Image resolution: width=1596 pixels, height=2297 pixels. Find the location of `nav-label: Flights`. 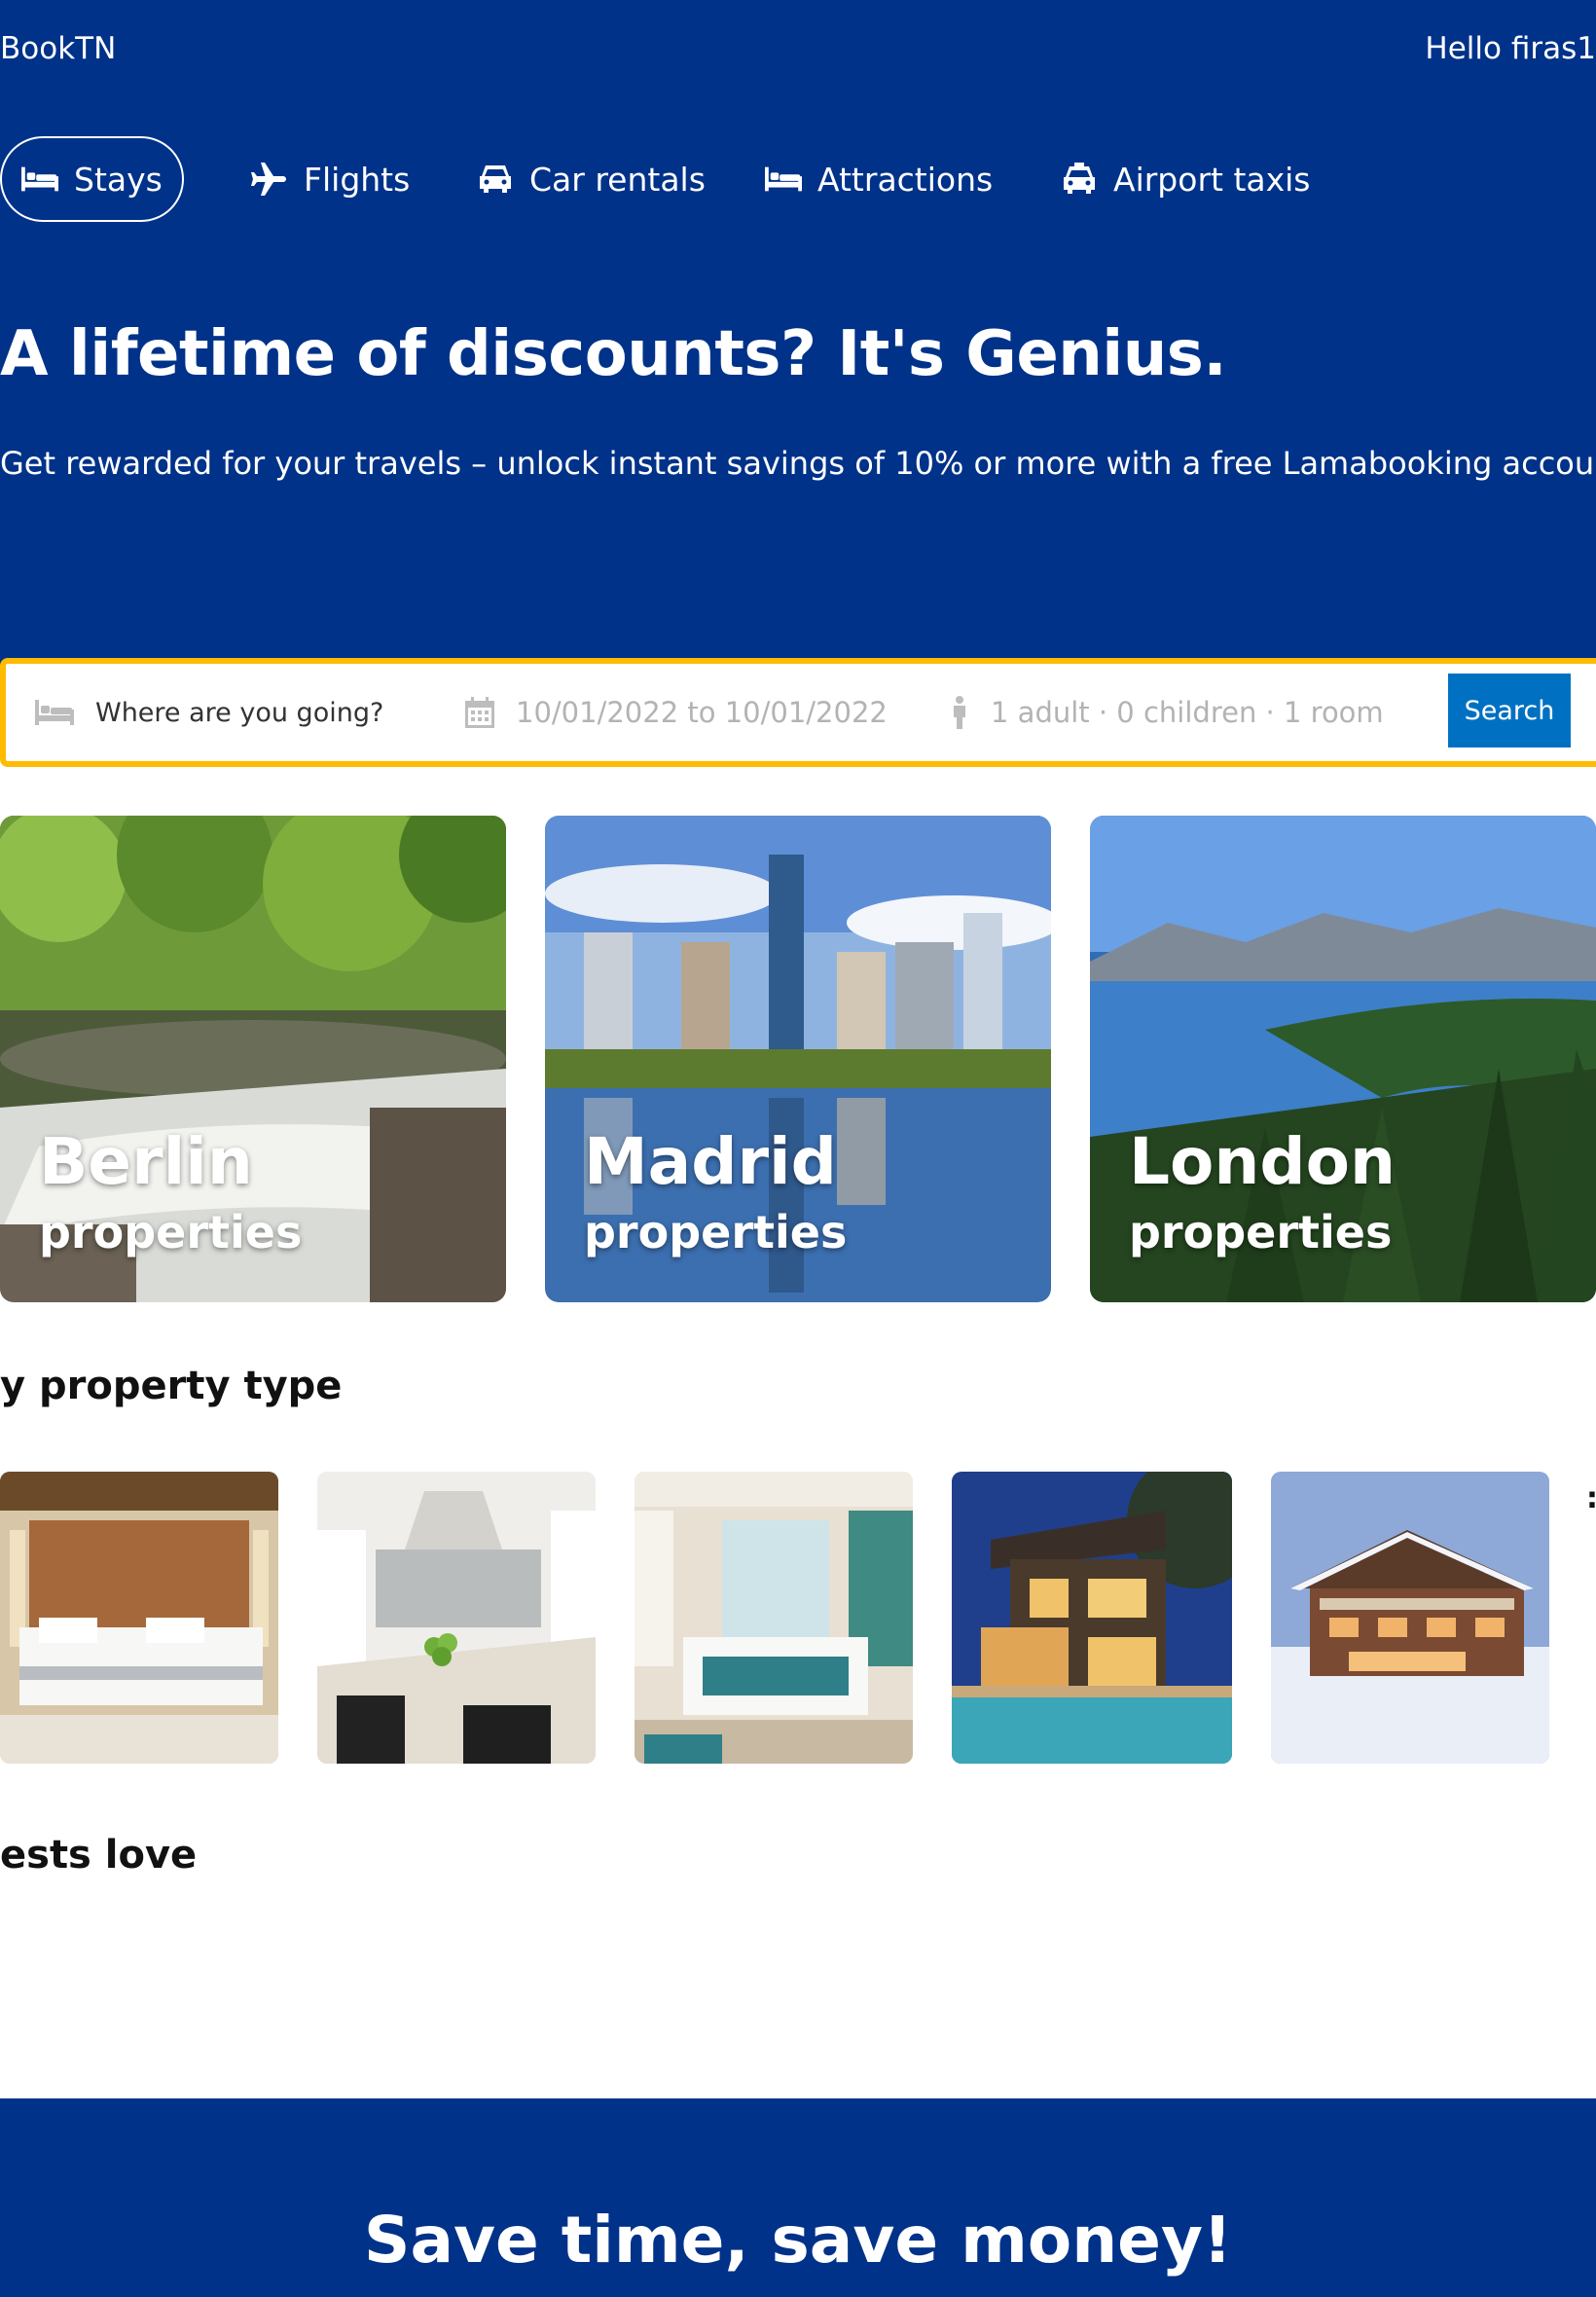

nav-label: Flights is located at coordinates (357, 179).